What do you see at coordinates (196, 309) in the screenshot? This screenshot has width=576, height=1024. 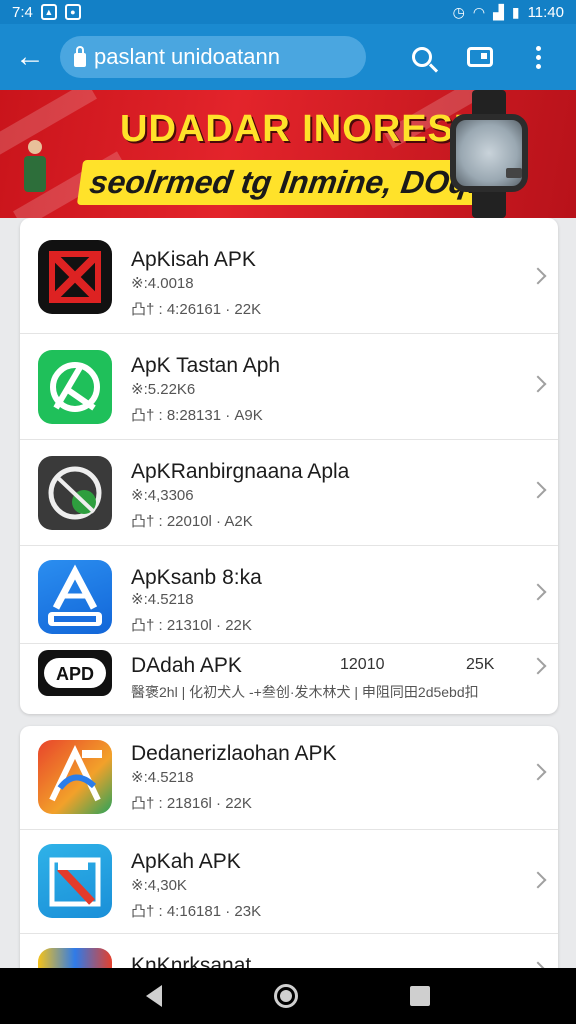 I see `app-meta: 凸† : 4:26161 · 22K` at bounding box center [196, 309].